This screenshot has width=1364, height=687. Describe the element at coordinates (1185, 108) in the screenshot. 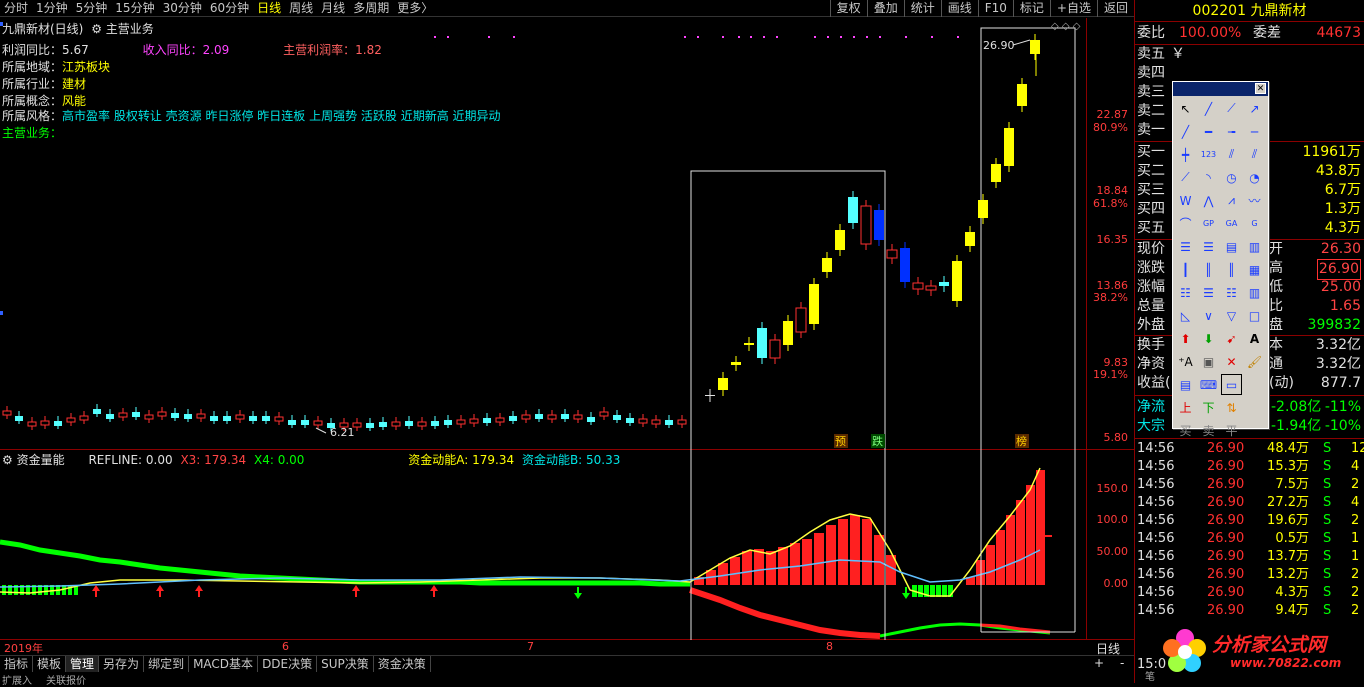

I see `cursor-icon: ↖` at that location.